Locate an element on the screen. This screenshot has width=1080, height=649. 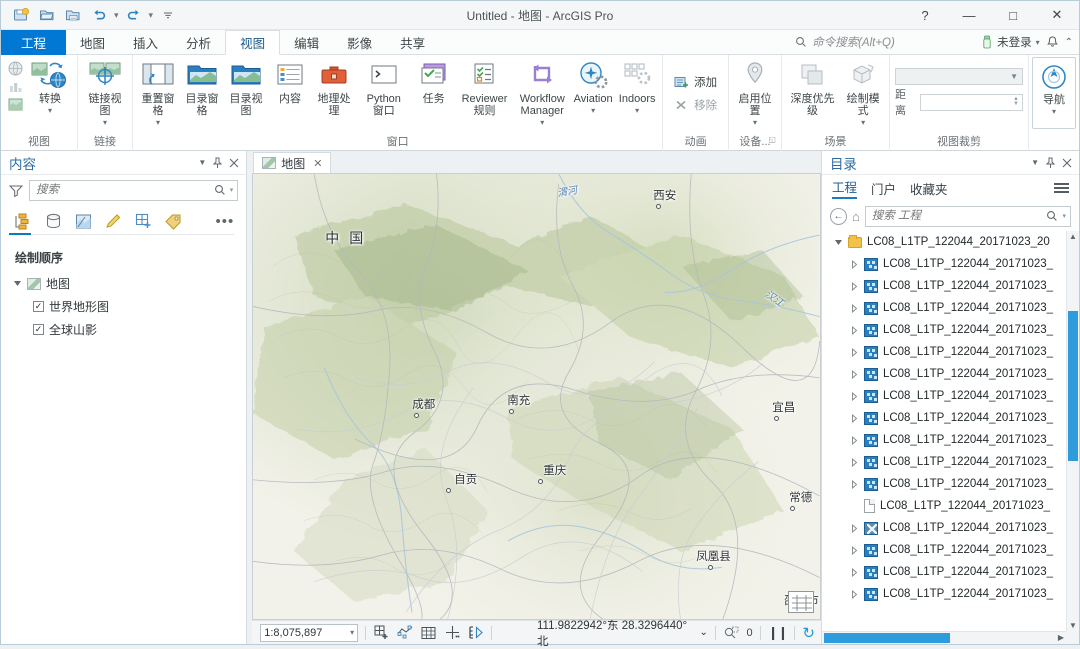
view-tab-close-icon: ✕ is located at coordinates (317, 163).